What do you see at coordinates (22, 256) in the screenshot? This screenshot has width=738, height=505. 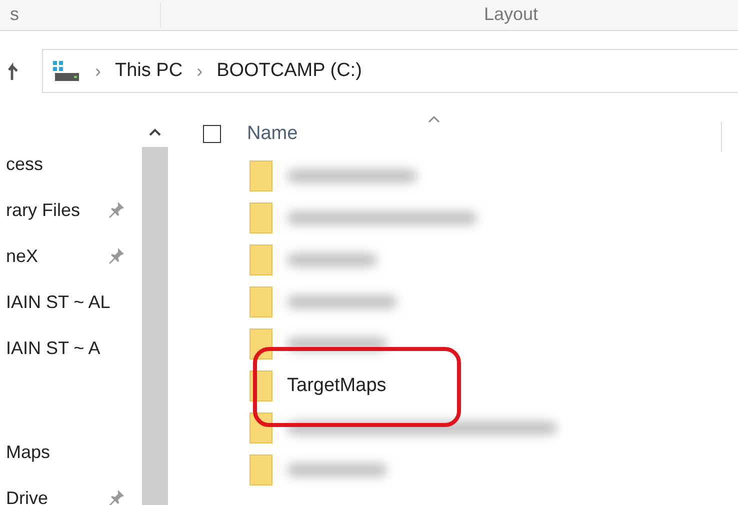 I see `nav-item: neX` at bounding box center [22, 256].